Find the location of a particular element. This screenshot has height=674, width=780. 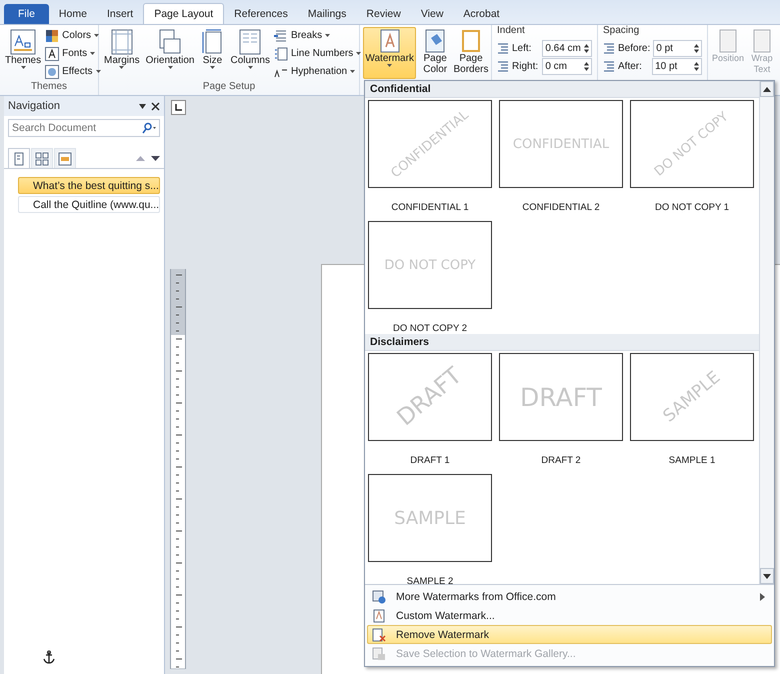

spin-field: 0 pt is located at coordinates (677, 48).